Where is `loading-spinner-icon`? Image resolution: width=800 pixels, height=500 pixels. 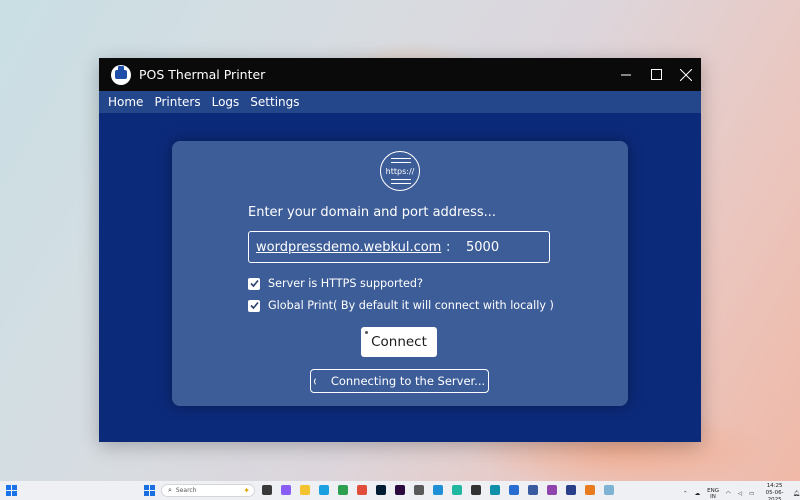
loading-spinner-icon is located at coordinates (318, 381).